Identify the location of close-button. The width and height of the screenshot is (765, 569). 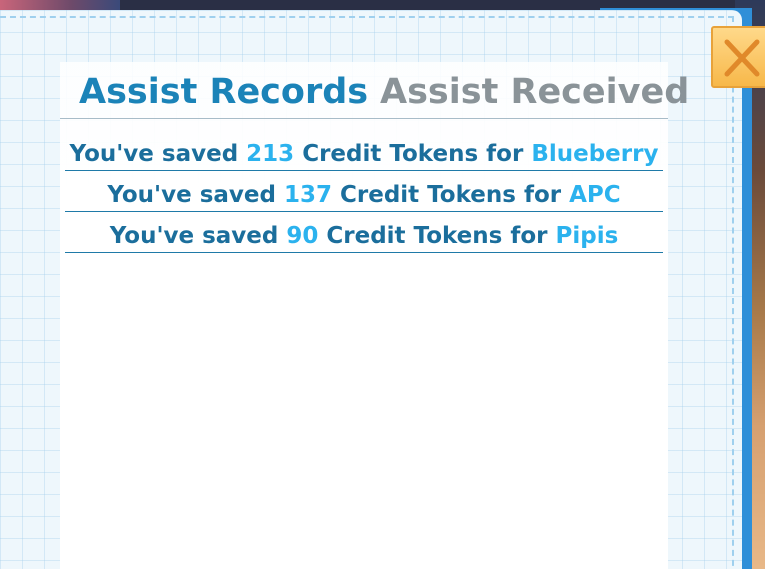
(738, 57).